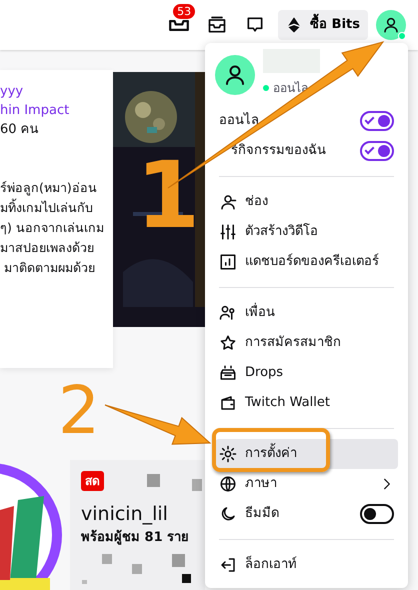  I want to click on menu-item: การสมัครสมาชิก, so click(306, 343).